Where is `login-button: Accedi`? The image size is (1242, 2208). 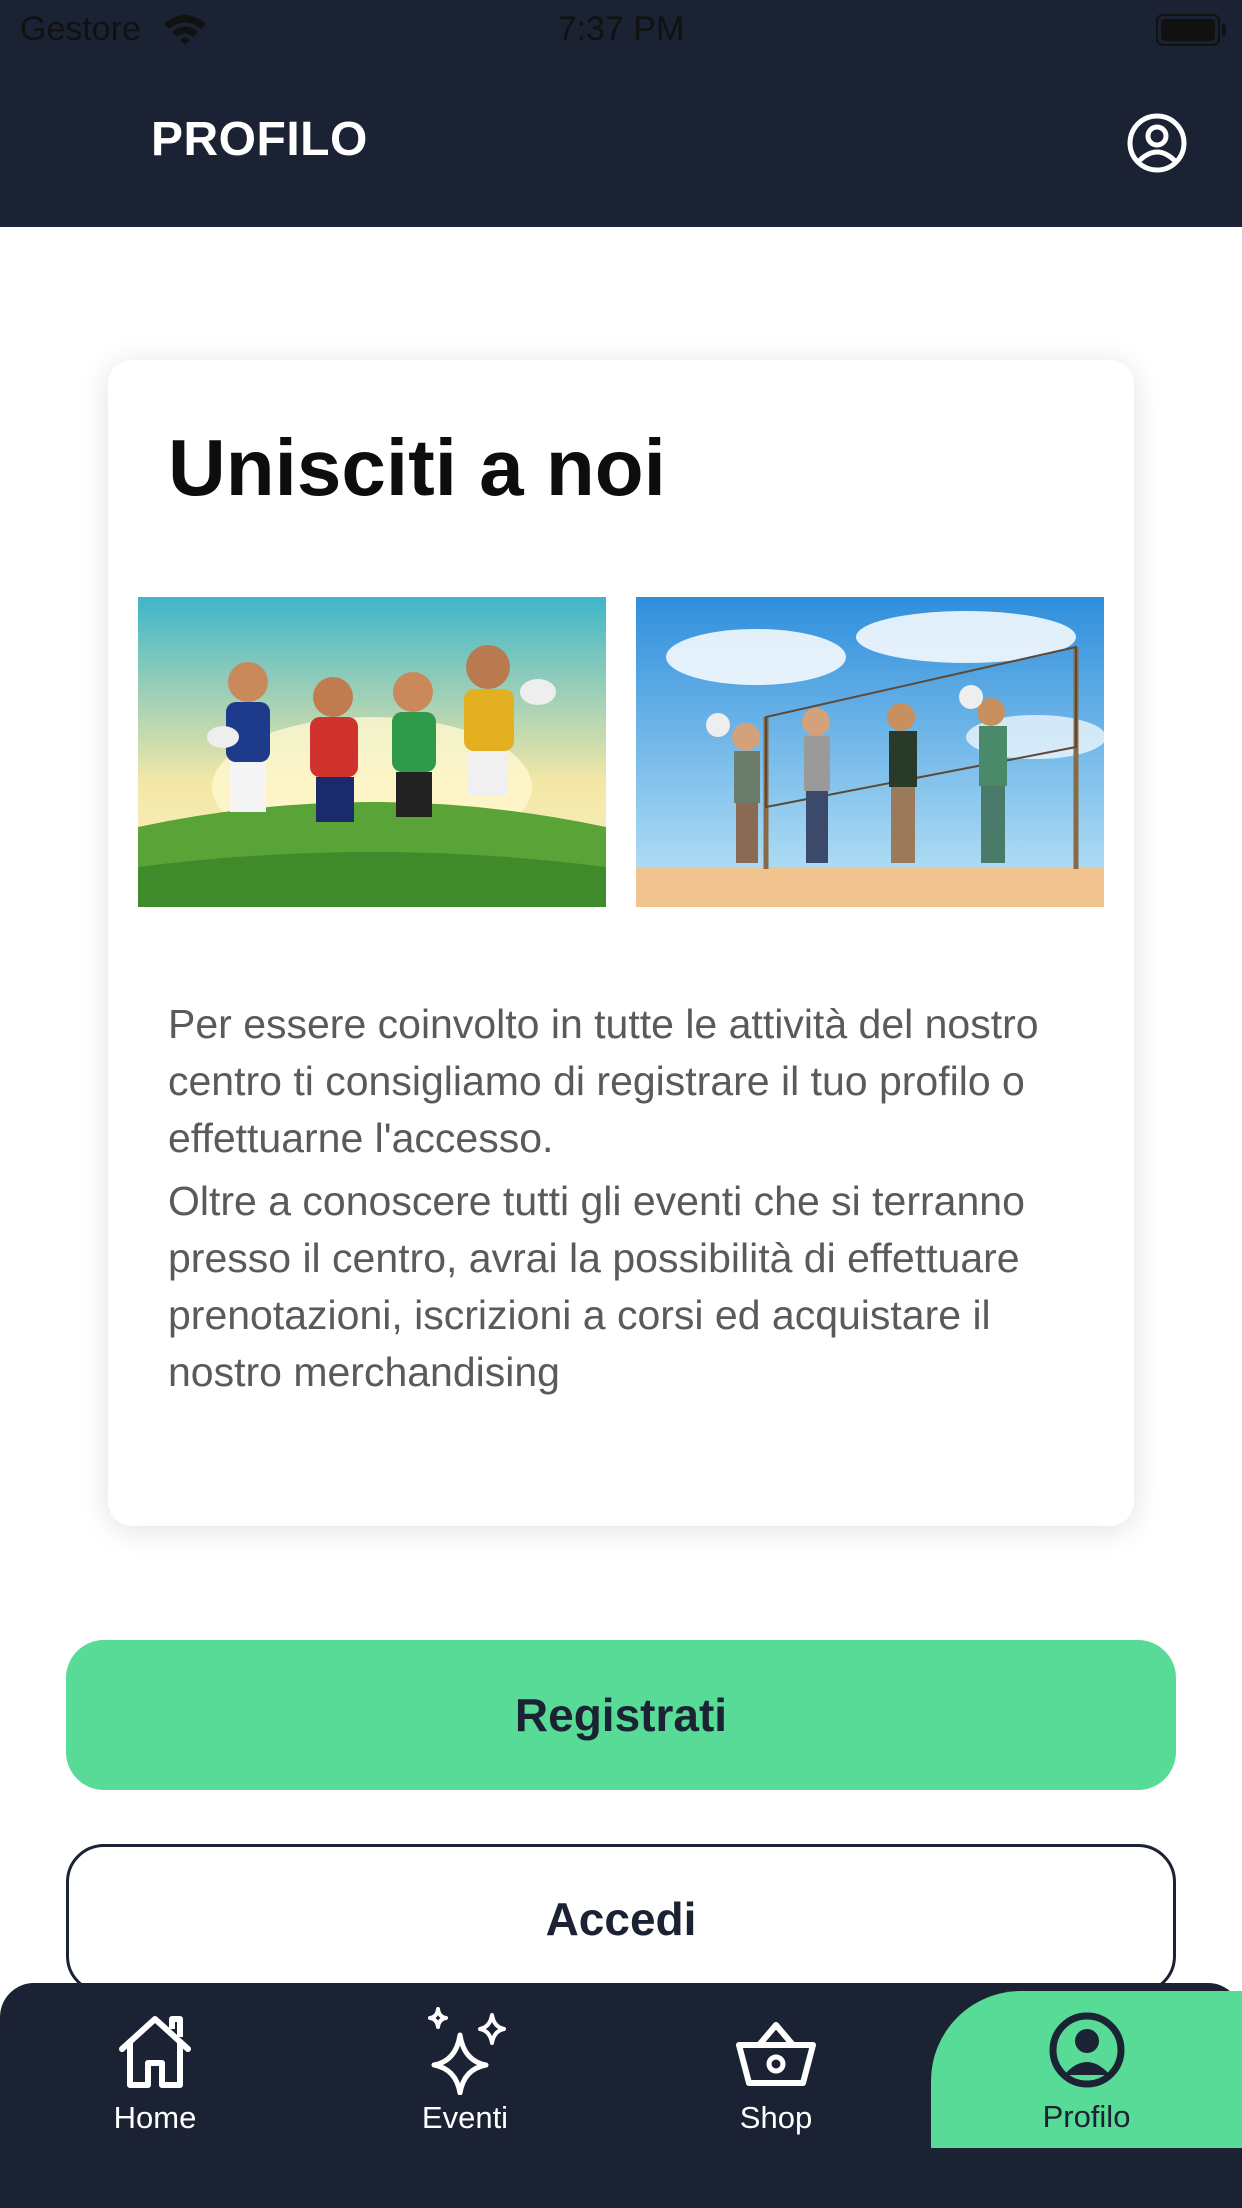 login-button: Accedi is located at coordinates (621, 1919).